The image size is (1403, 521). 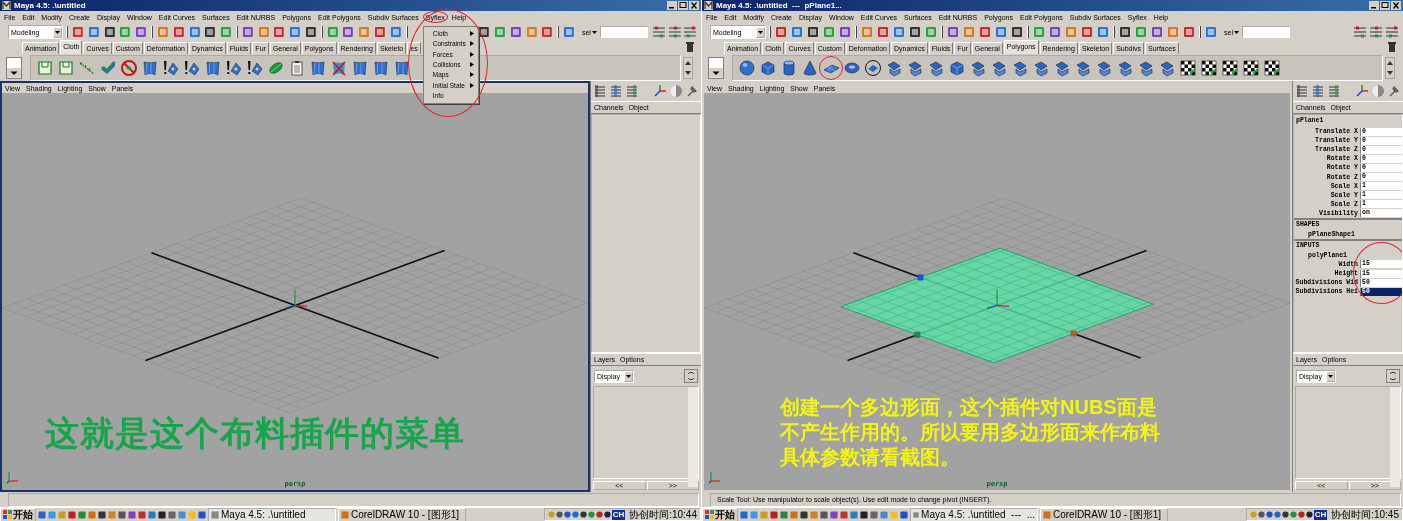 What do you see at coordinates (810, 67) in the screenshot?
I see `cone-icon` at bounding box center [810, 67].